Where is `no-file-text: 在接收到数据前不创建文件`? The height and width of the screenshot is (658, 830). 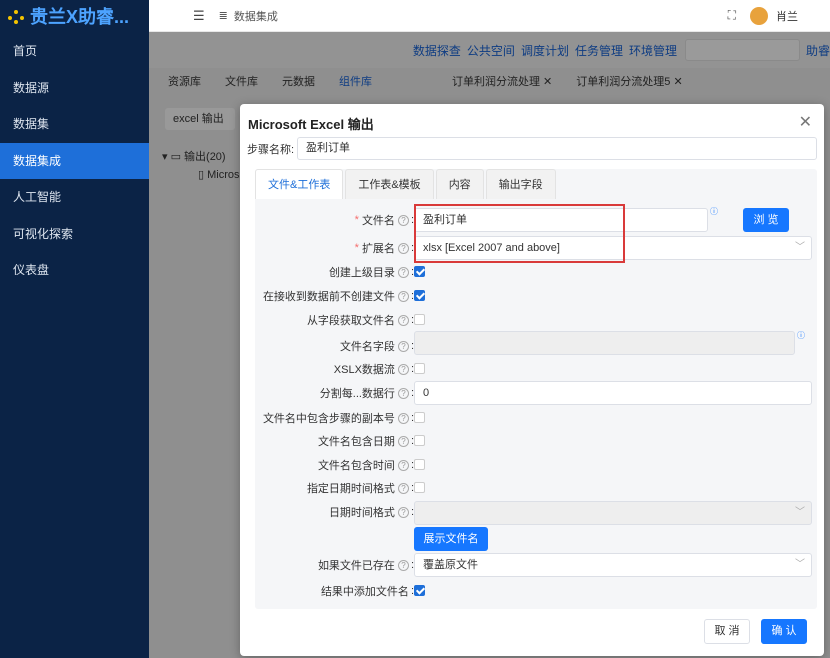 no-file-text: 在接收到数据前不创建文件 is located at coordinates (328, 297).